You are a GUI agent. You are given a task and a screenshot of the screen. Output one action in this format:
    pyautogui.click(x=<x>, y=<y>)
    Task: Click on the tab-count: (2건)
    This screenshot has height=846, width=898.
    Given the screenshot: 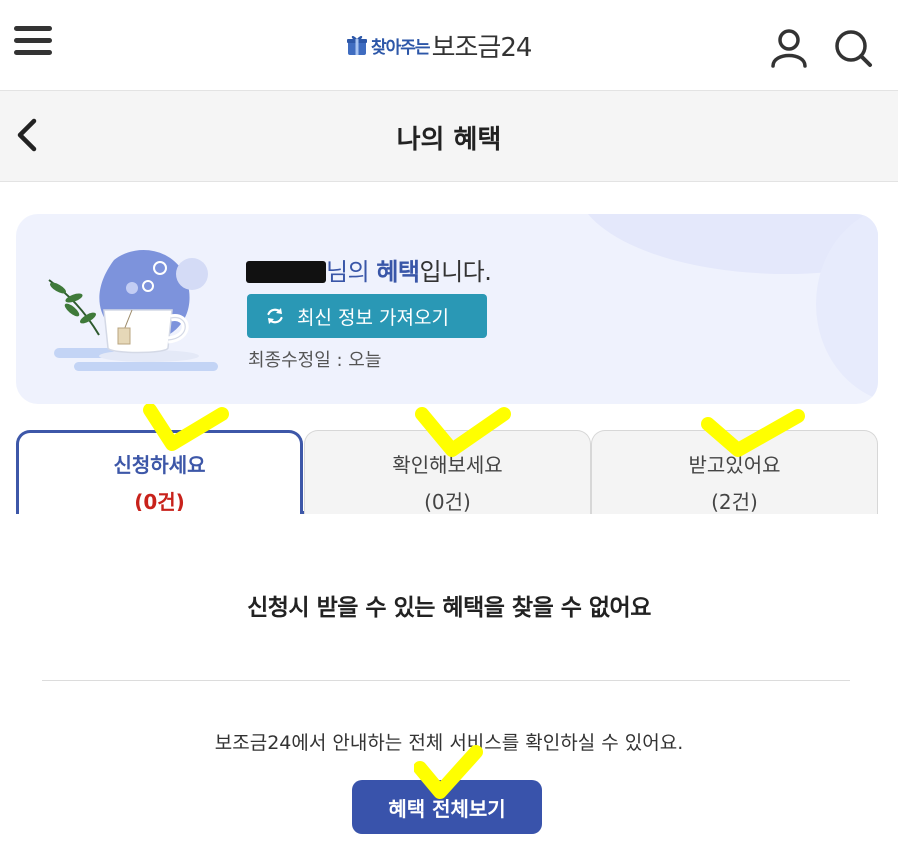 What is the action you would take?
    pyautogui.click(x=734, y=502)
    